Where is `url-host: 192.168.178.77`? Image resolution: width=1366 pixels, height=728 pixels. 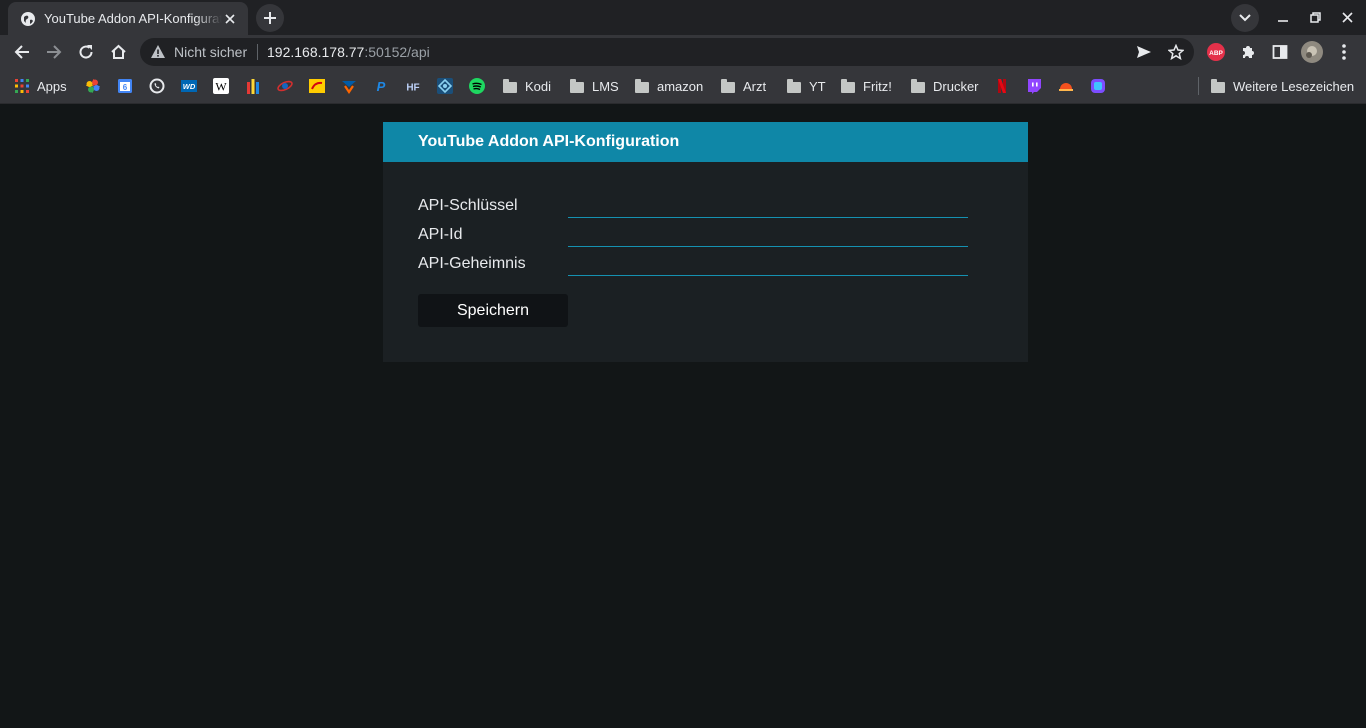
url-host: 192.168.178.77 is located at coordinates (316, 52).